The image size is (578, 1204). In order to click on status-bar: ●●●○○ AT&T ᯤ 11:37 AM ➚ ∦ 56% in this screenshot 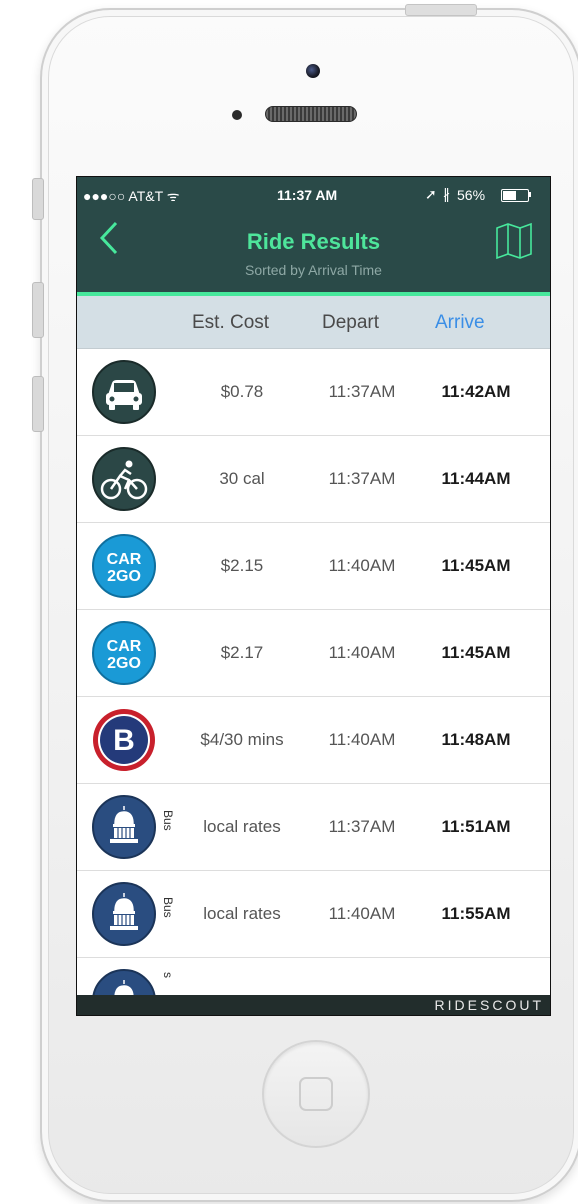, I will do `click(313, 192)`.